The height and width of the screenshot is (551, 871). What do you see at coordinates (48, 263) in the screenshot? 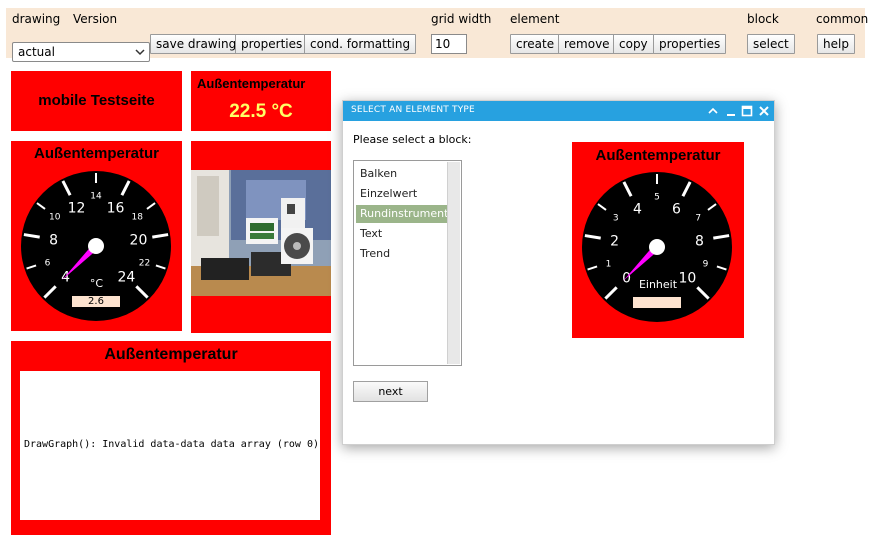
I see `g1-tick-label: 6` at bounding box center [48, 263].